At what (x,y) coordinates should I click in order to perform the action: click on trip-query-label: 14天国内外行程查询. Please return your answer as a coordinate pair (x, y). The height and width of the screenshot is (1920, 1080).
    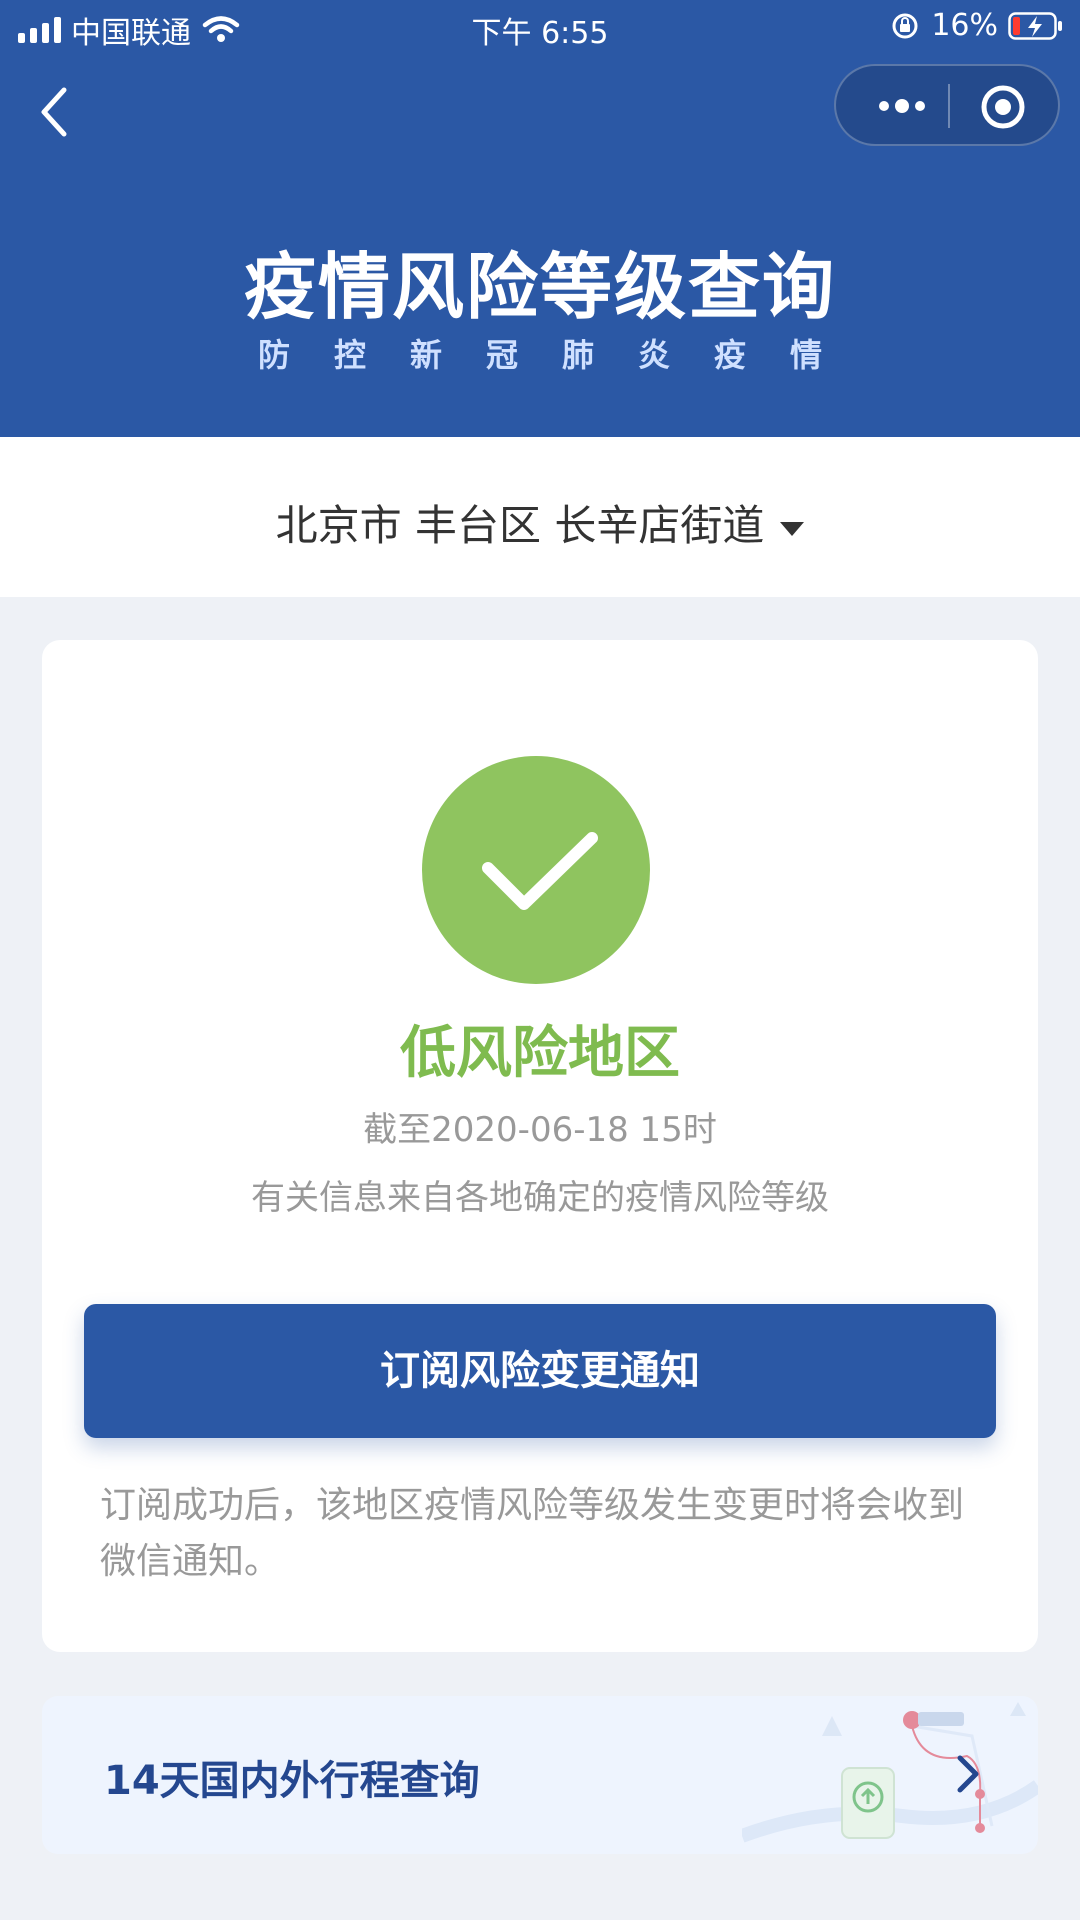
    Looking at the image, I should click on (292, 1781).